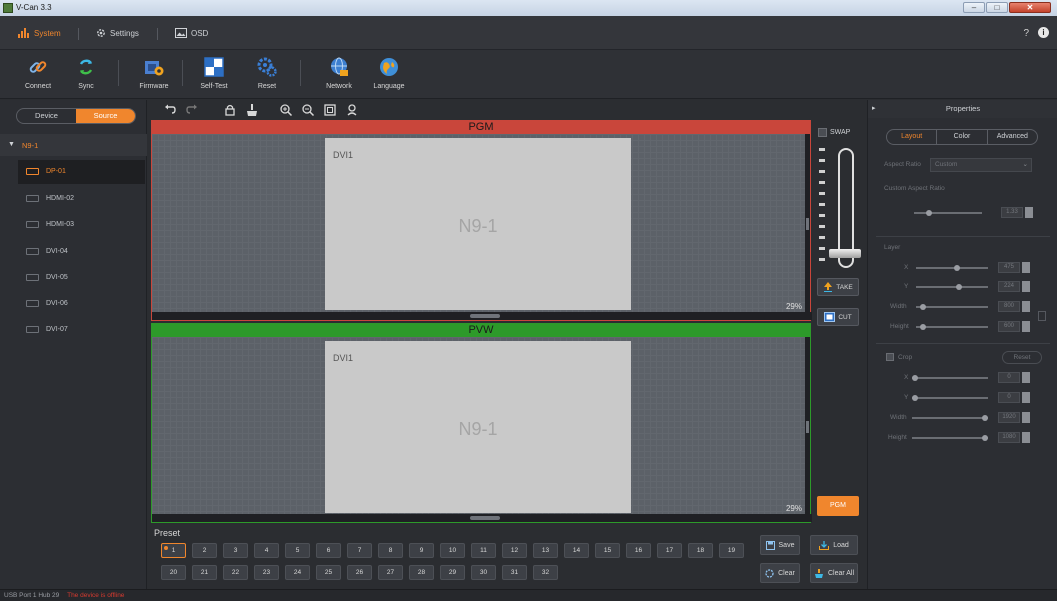  I want to click on close-button: ✕, so click(1030, 7).